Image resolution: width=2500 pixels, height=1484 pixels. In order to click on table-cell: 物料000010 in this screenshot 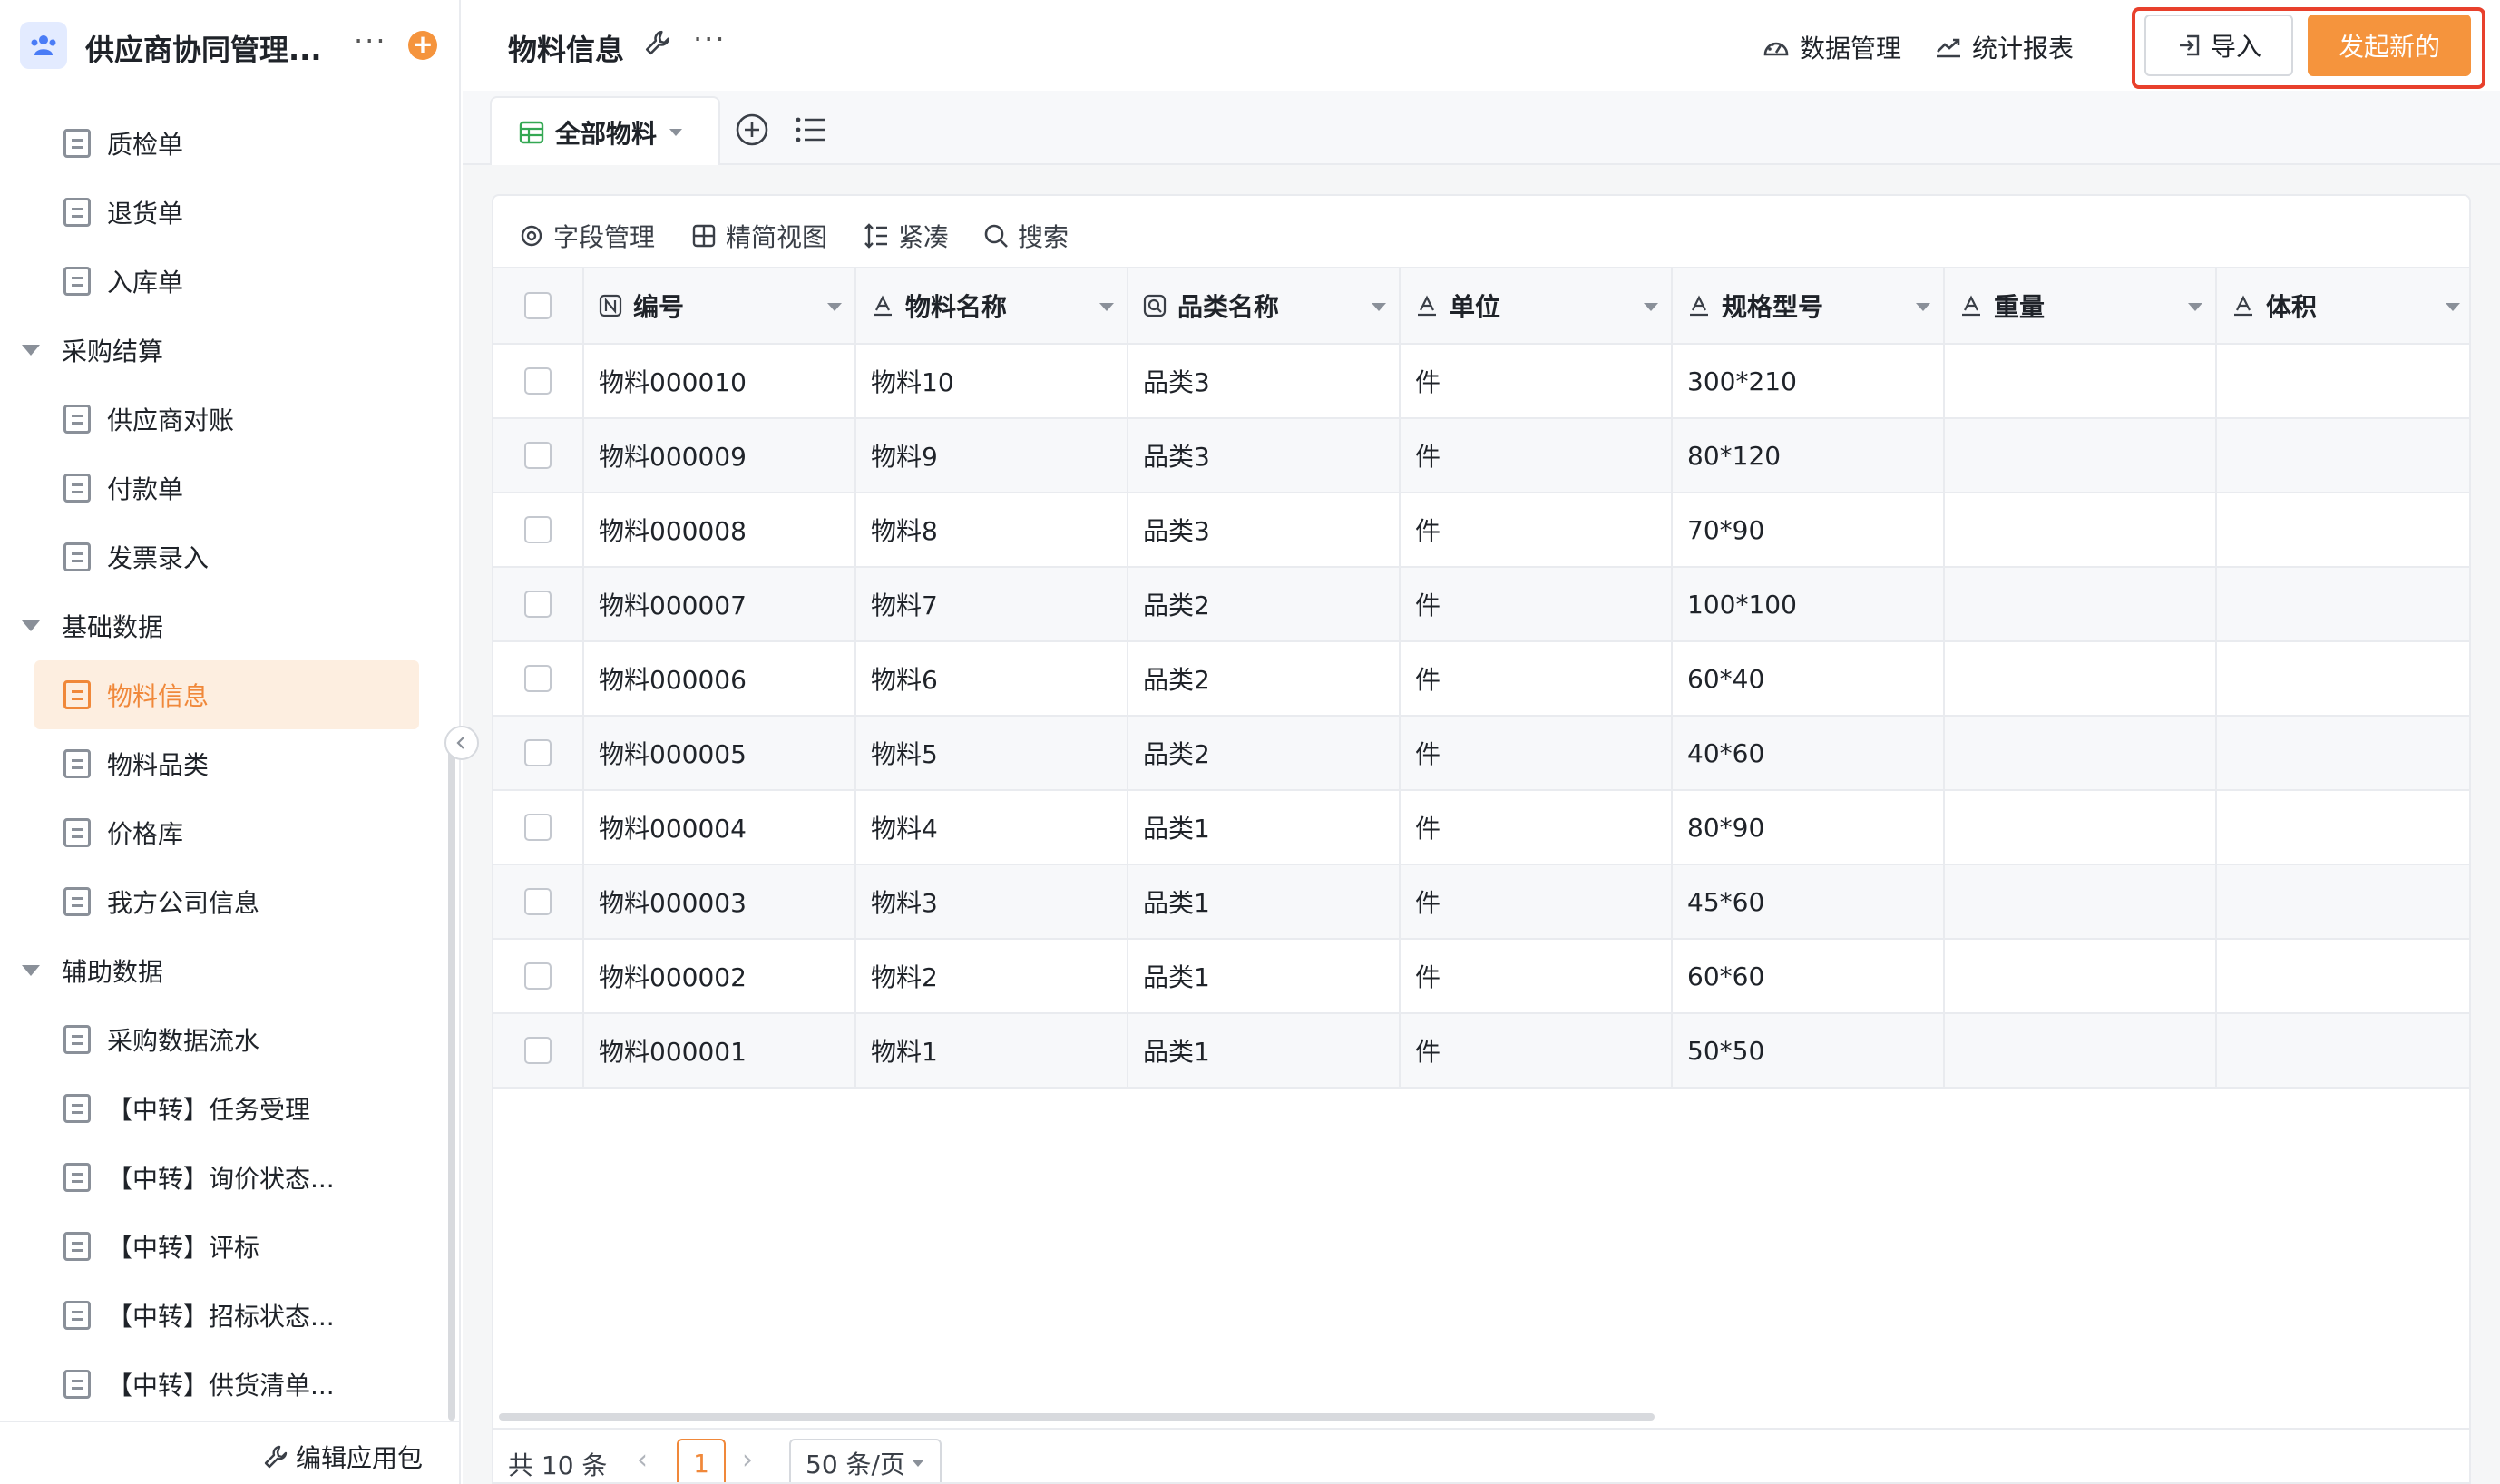, I will do `click(720, 381)`.